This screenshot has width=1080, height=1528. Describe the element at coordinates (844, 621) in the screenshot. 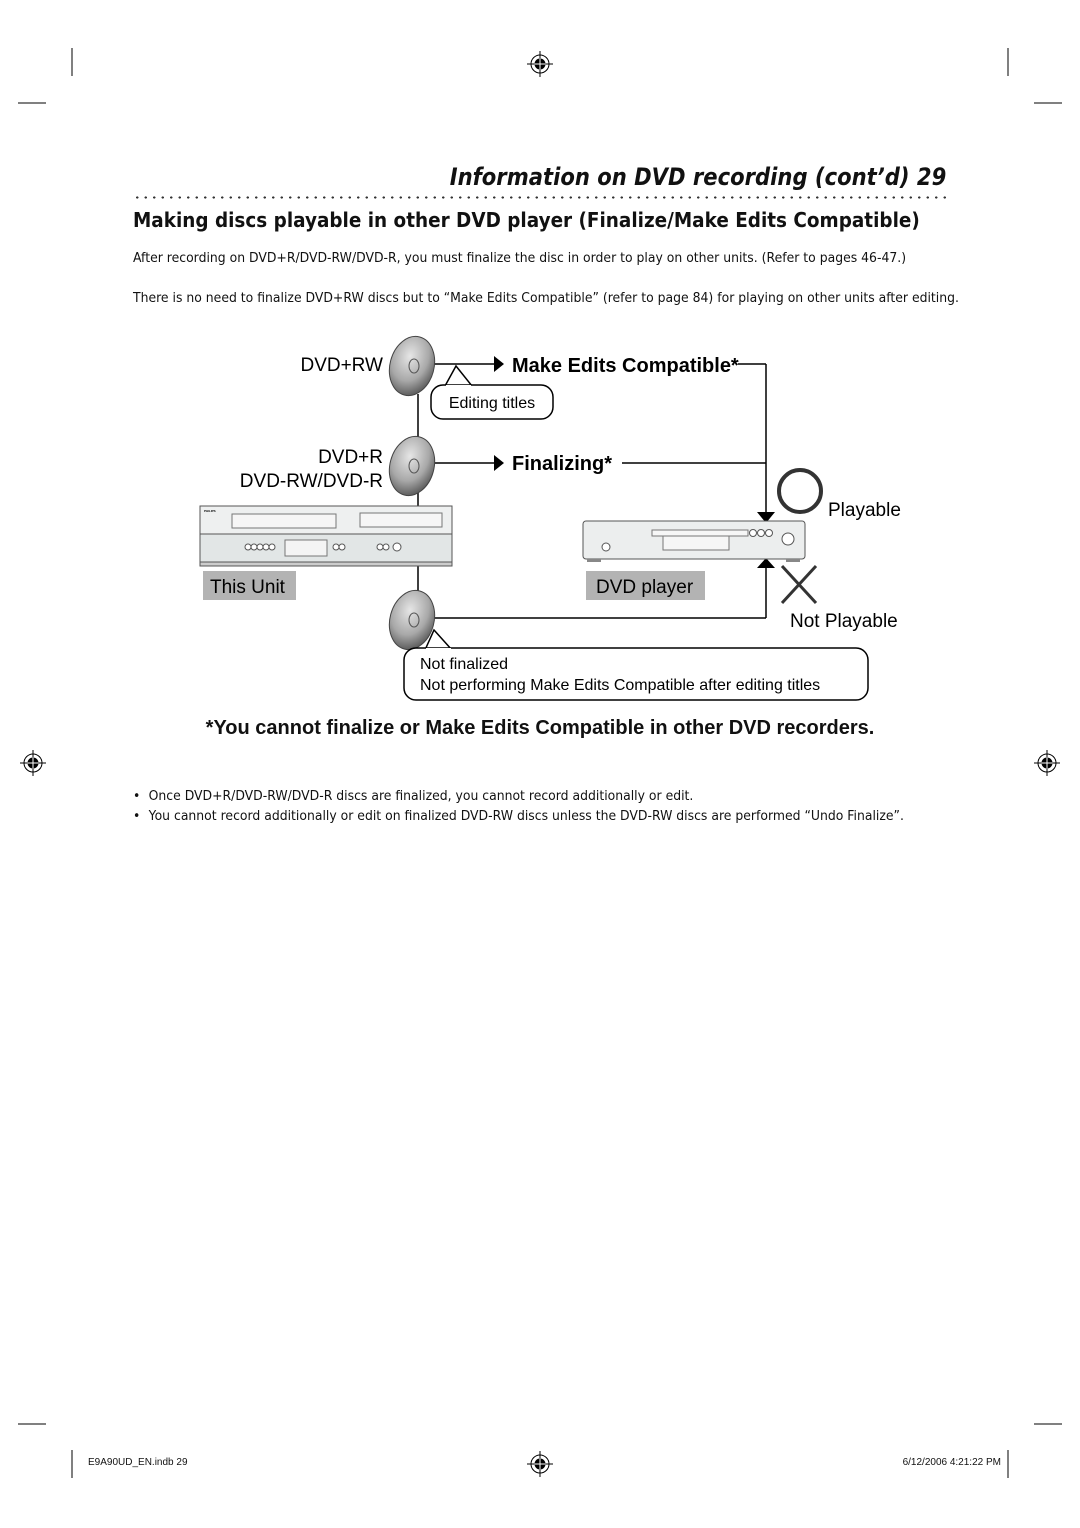

I see `label-not-playable: Not Playable` at that location.